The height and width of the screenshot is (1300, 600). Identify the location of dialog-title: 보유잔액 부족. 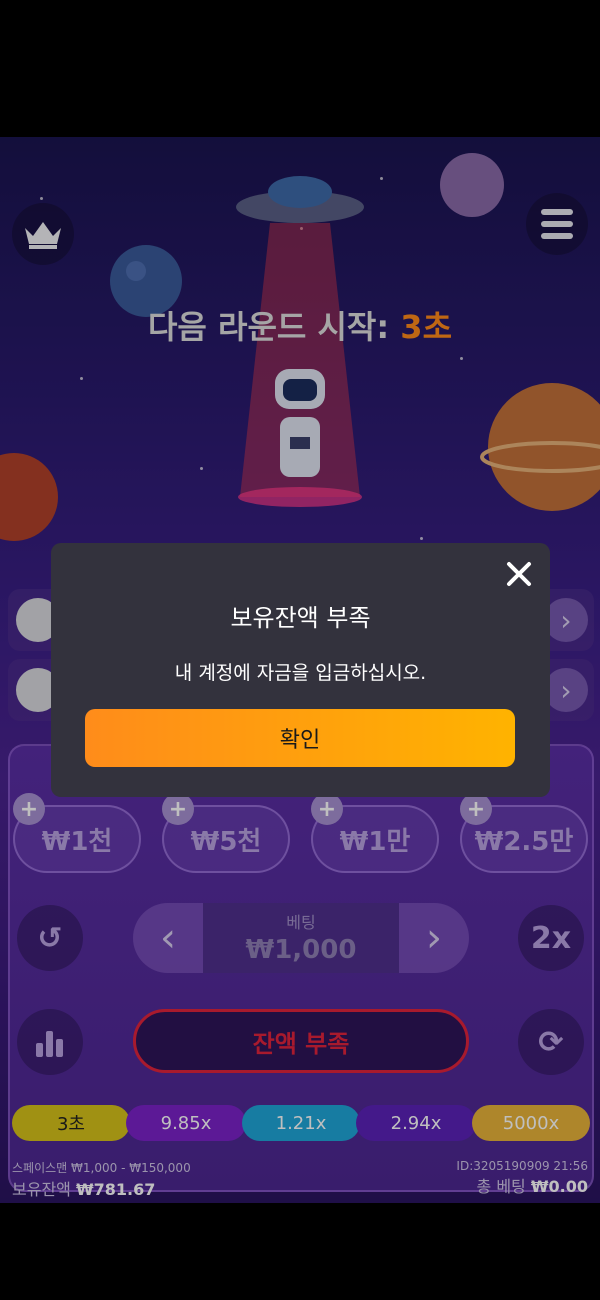
(300, 618).